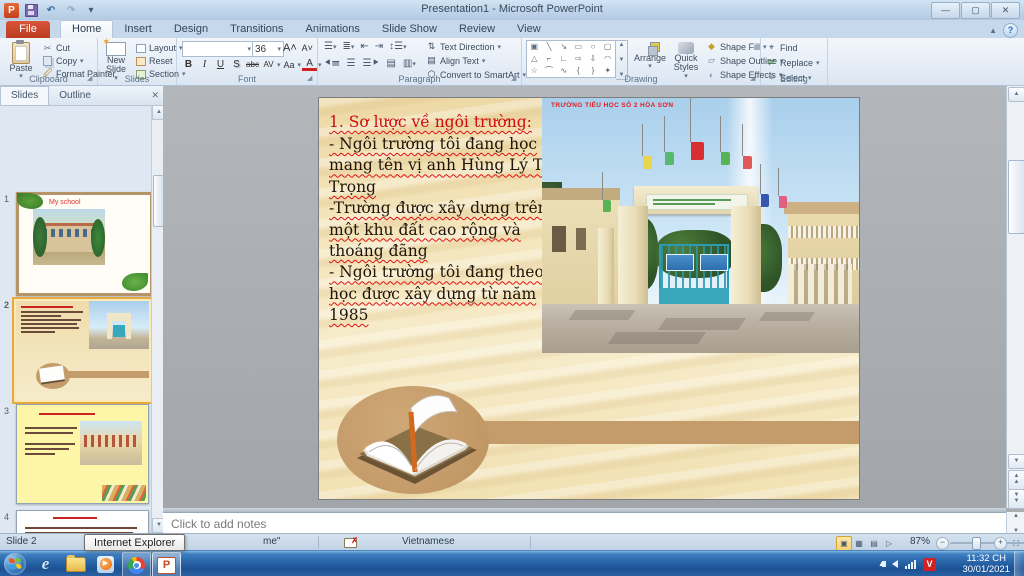 The height and width of the screenshot is (576, 1024). What do you see at coordinates (310, 64) in the screenshot?
I see `font-color-button: A` at bounding box center [310, 64].